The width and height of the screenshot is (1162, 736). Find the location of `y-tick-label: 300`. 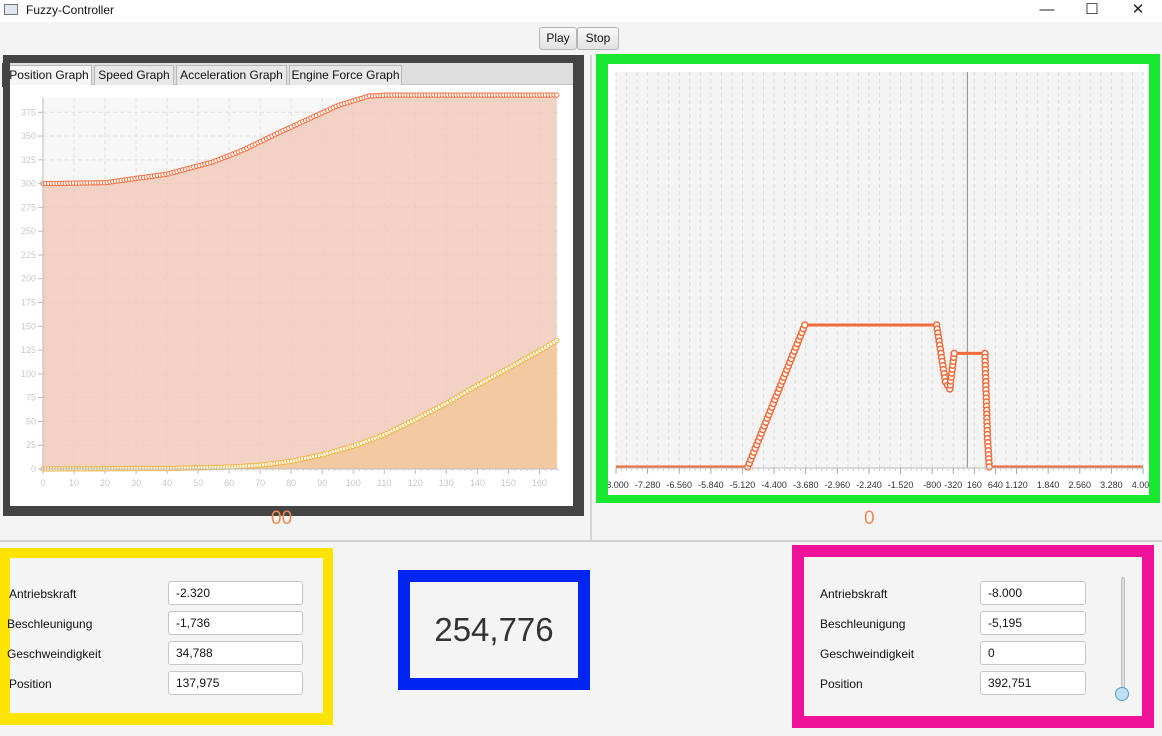

y-tick-label: 300 is located at coordinates (28, 184).